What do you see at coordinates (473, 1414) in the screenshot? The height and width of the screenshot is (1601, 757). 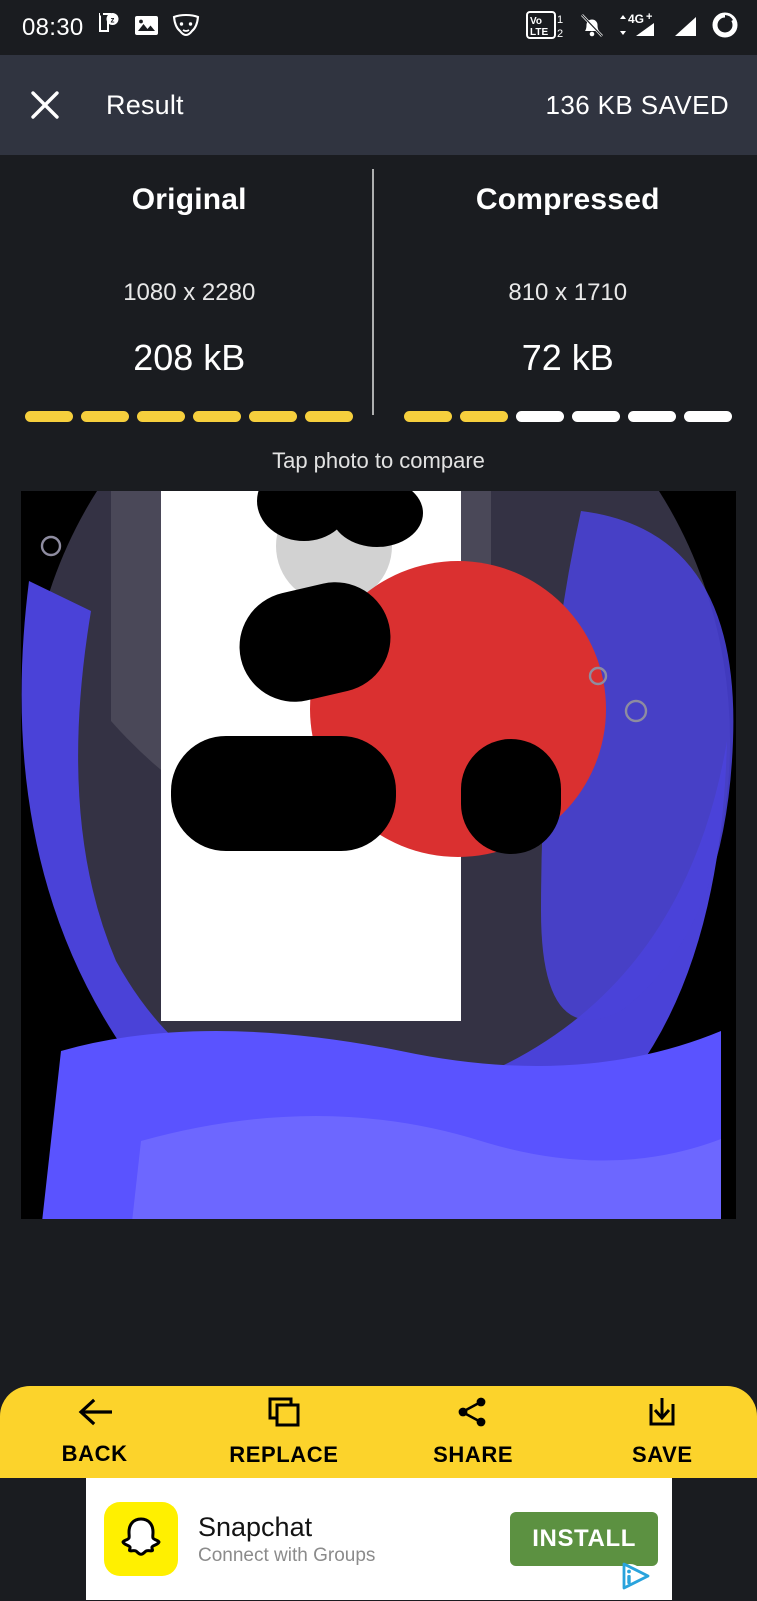 I see `share-nodes-icon` at bounding box center [473, 1414].